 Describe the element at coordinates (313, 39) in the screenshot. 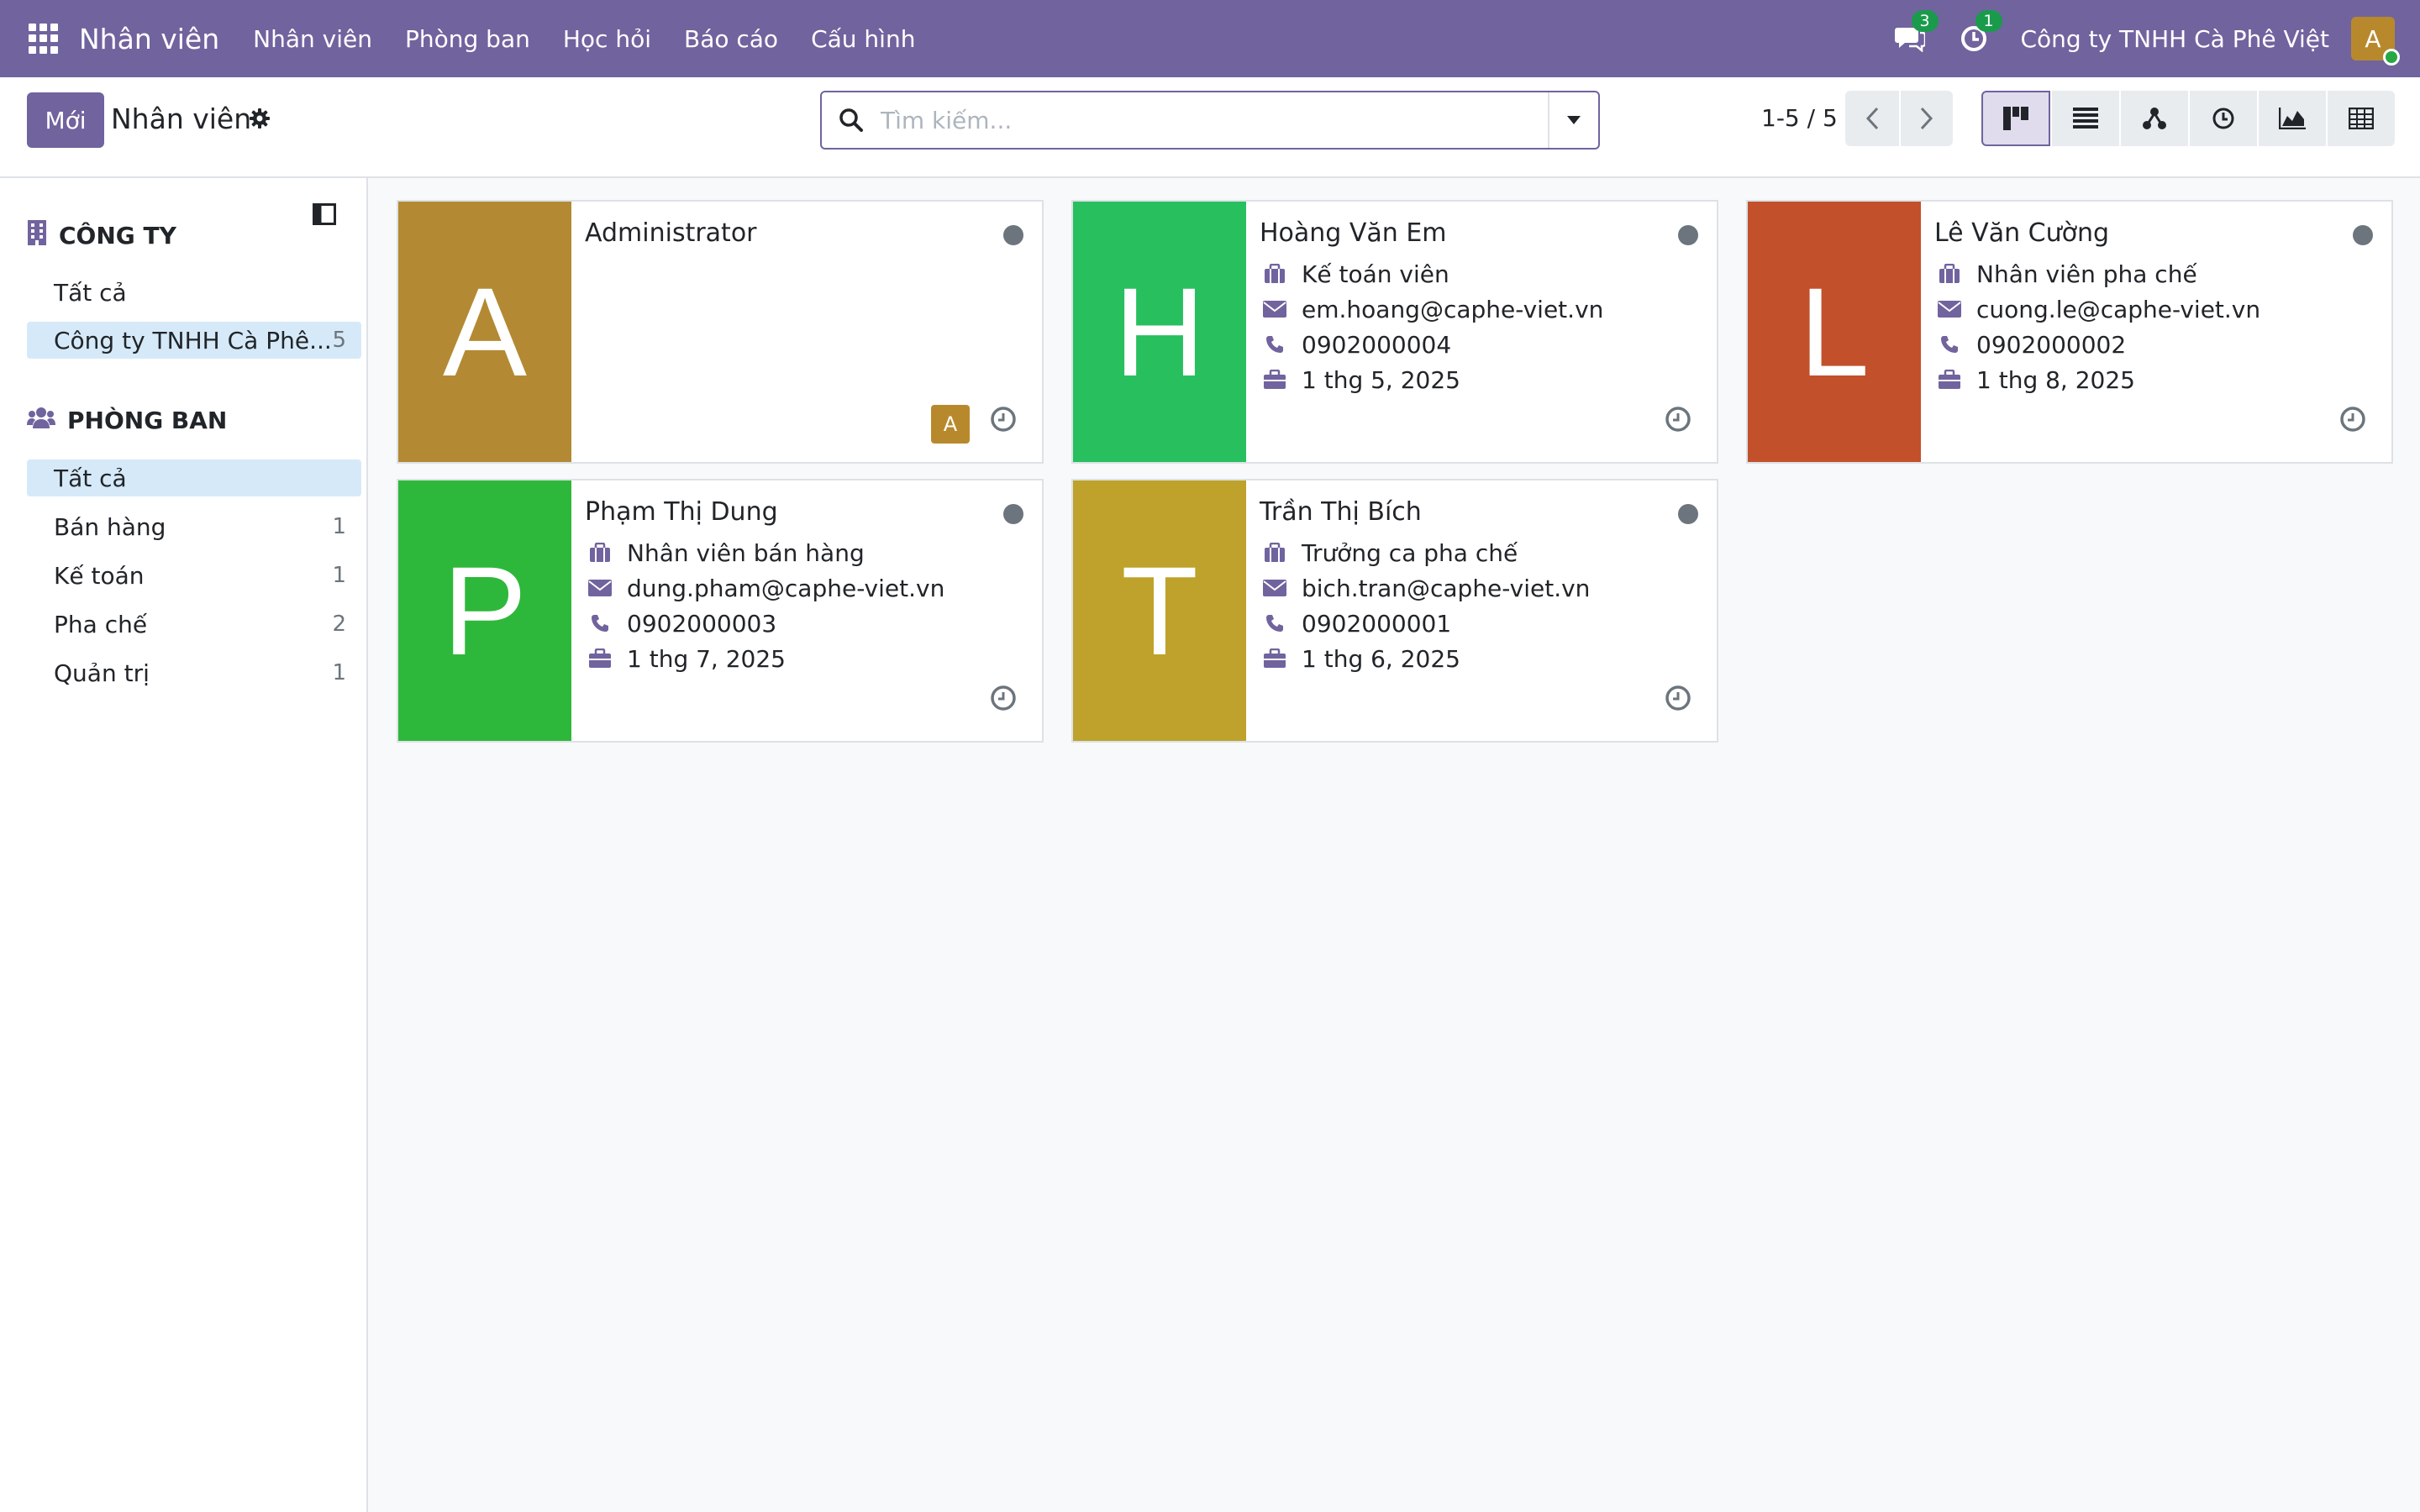

I see `menu-employees: Nhân viên` at that location.